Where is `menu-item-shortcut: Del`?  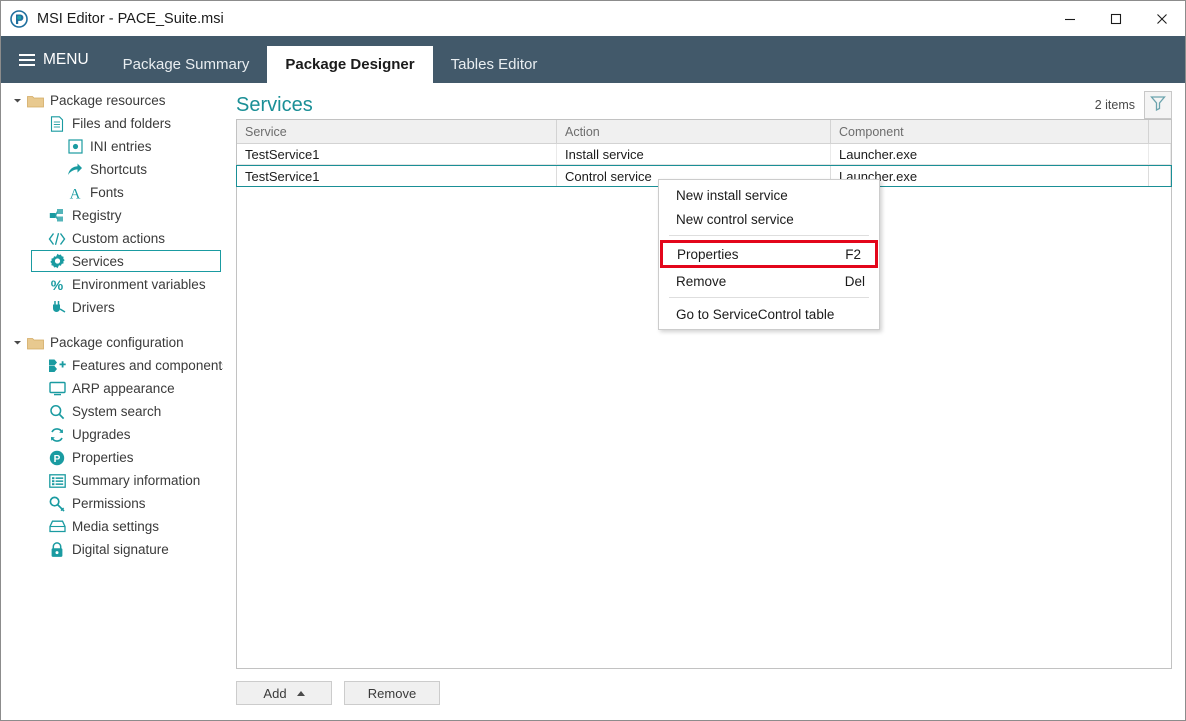
menu-item-shortcut: Del is located at coordinates (854, 281).